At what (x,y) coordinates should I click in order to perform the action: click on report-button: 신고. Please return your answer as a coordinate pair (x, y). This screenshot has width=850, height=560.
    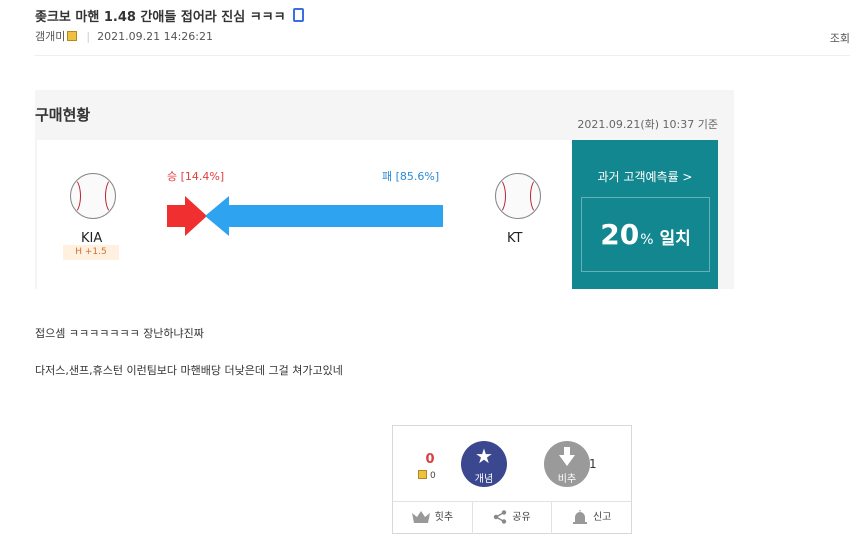
    Looking at the image, I should click on (591, 518).